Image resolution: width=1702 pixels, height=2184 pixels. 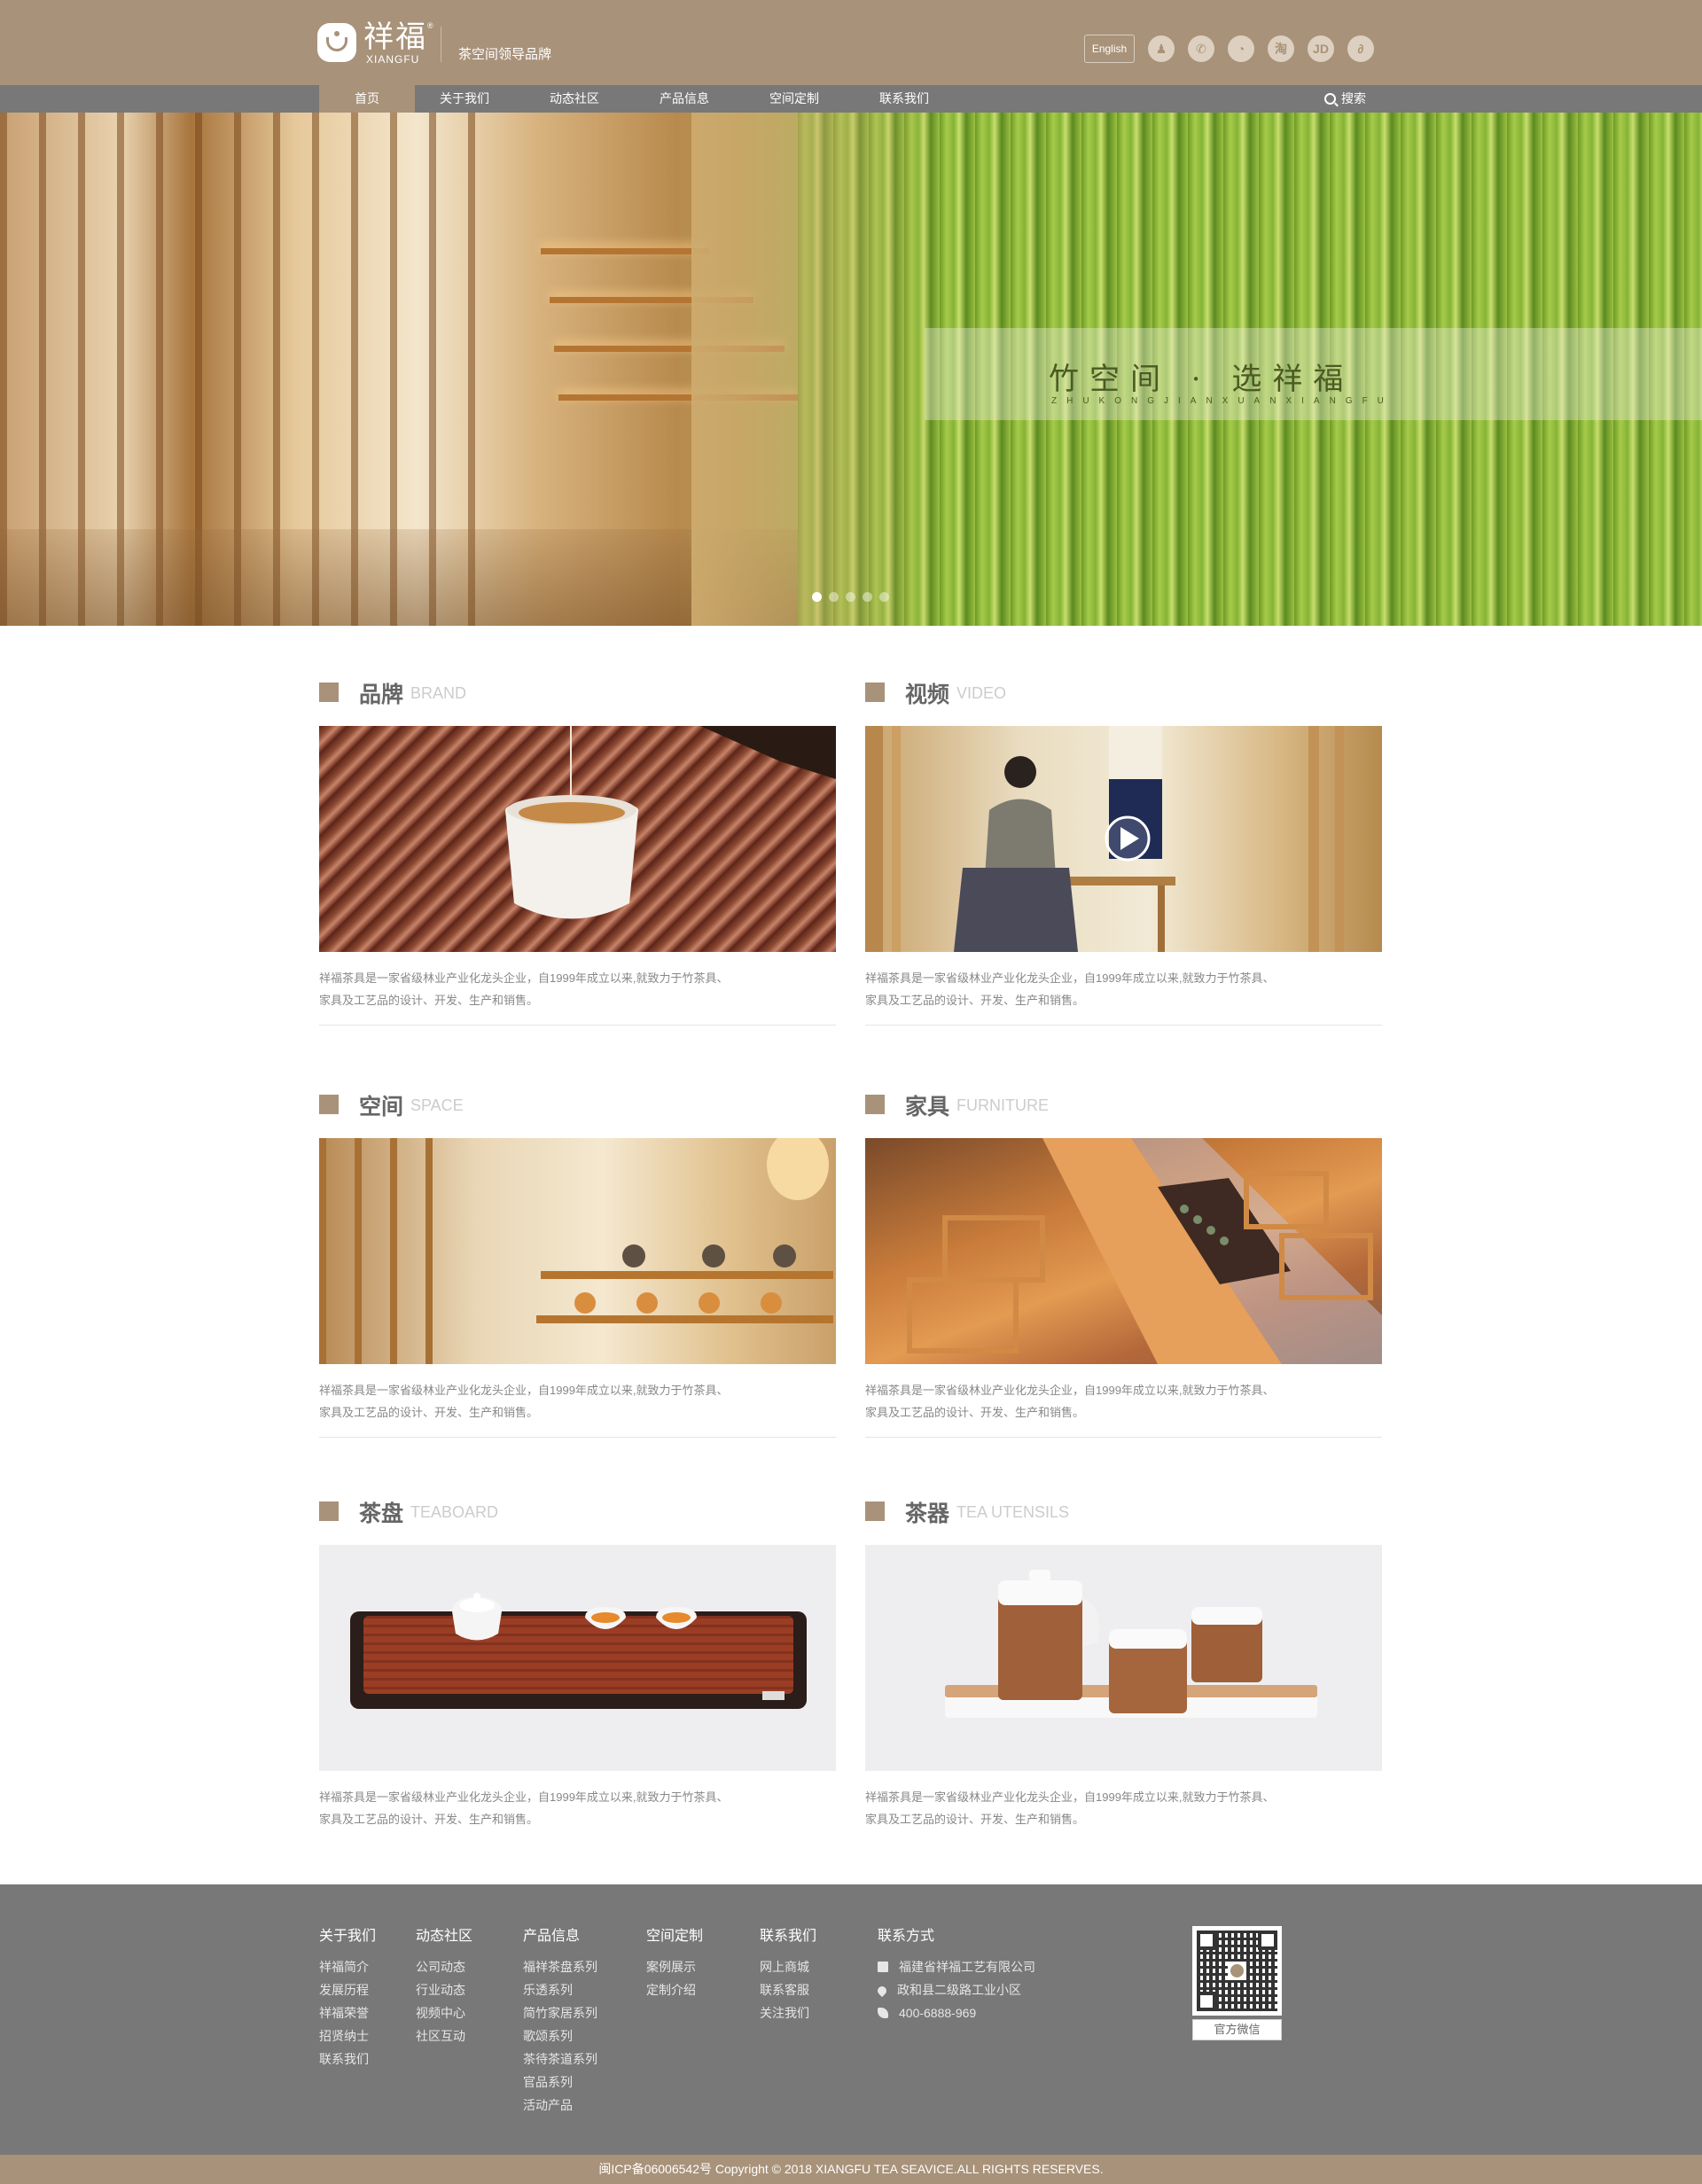 What do you see at coordinates (399, 577) in the screenshot?
I see `hero-floor` at bounding box center [399, 577].